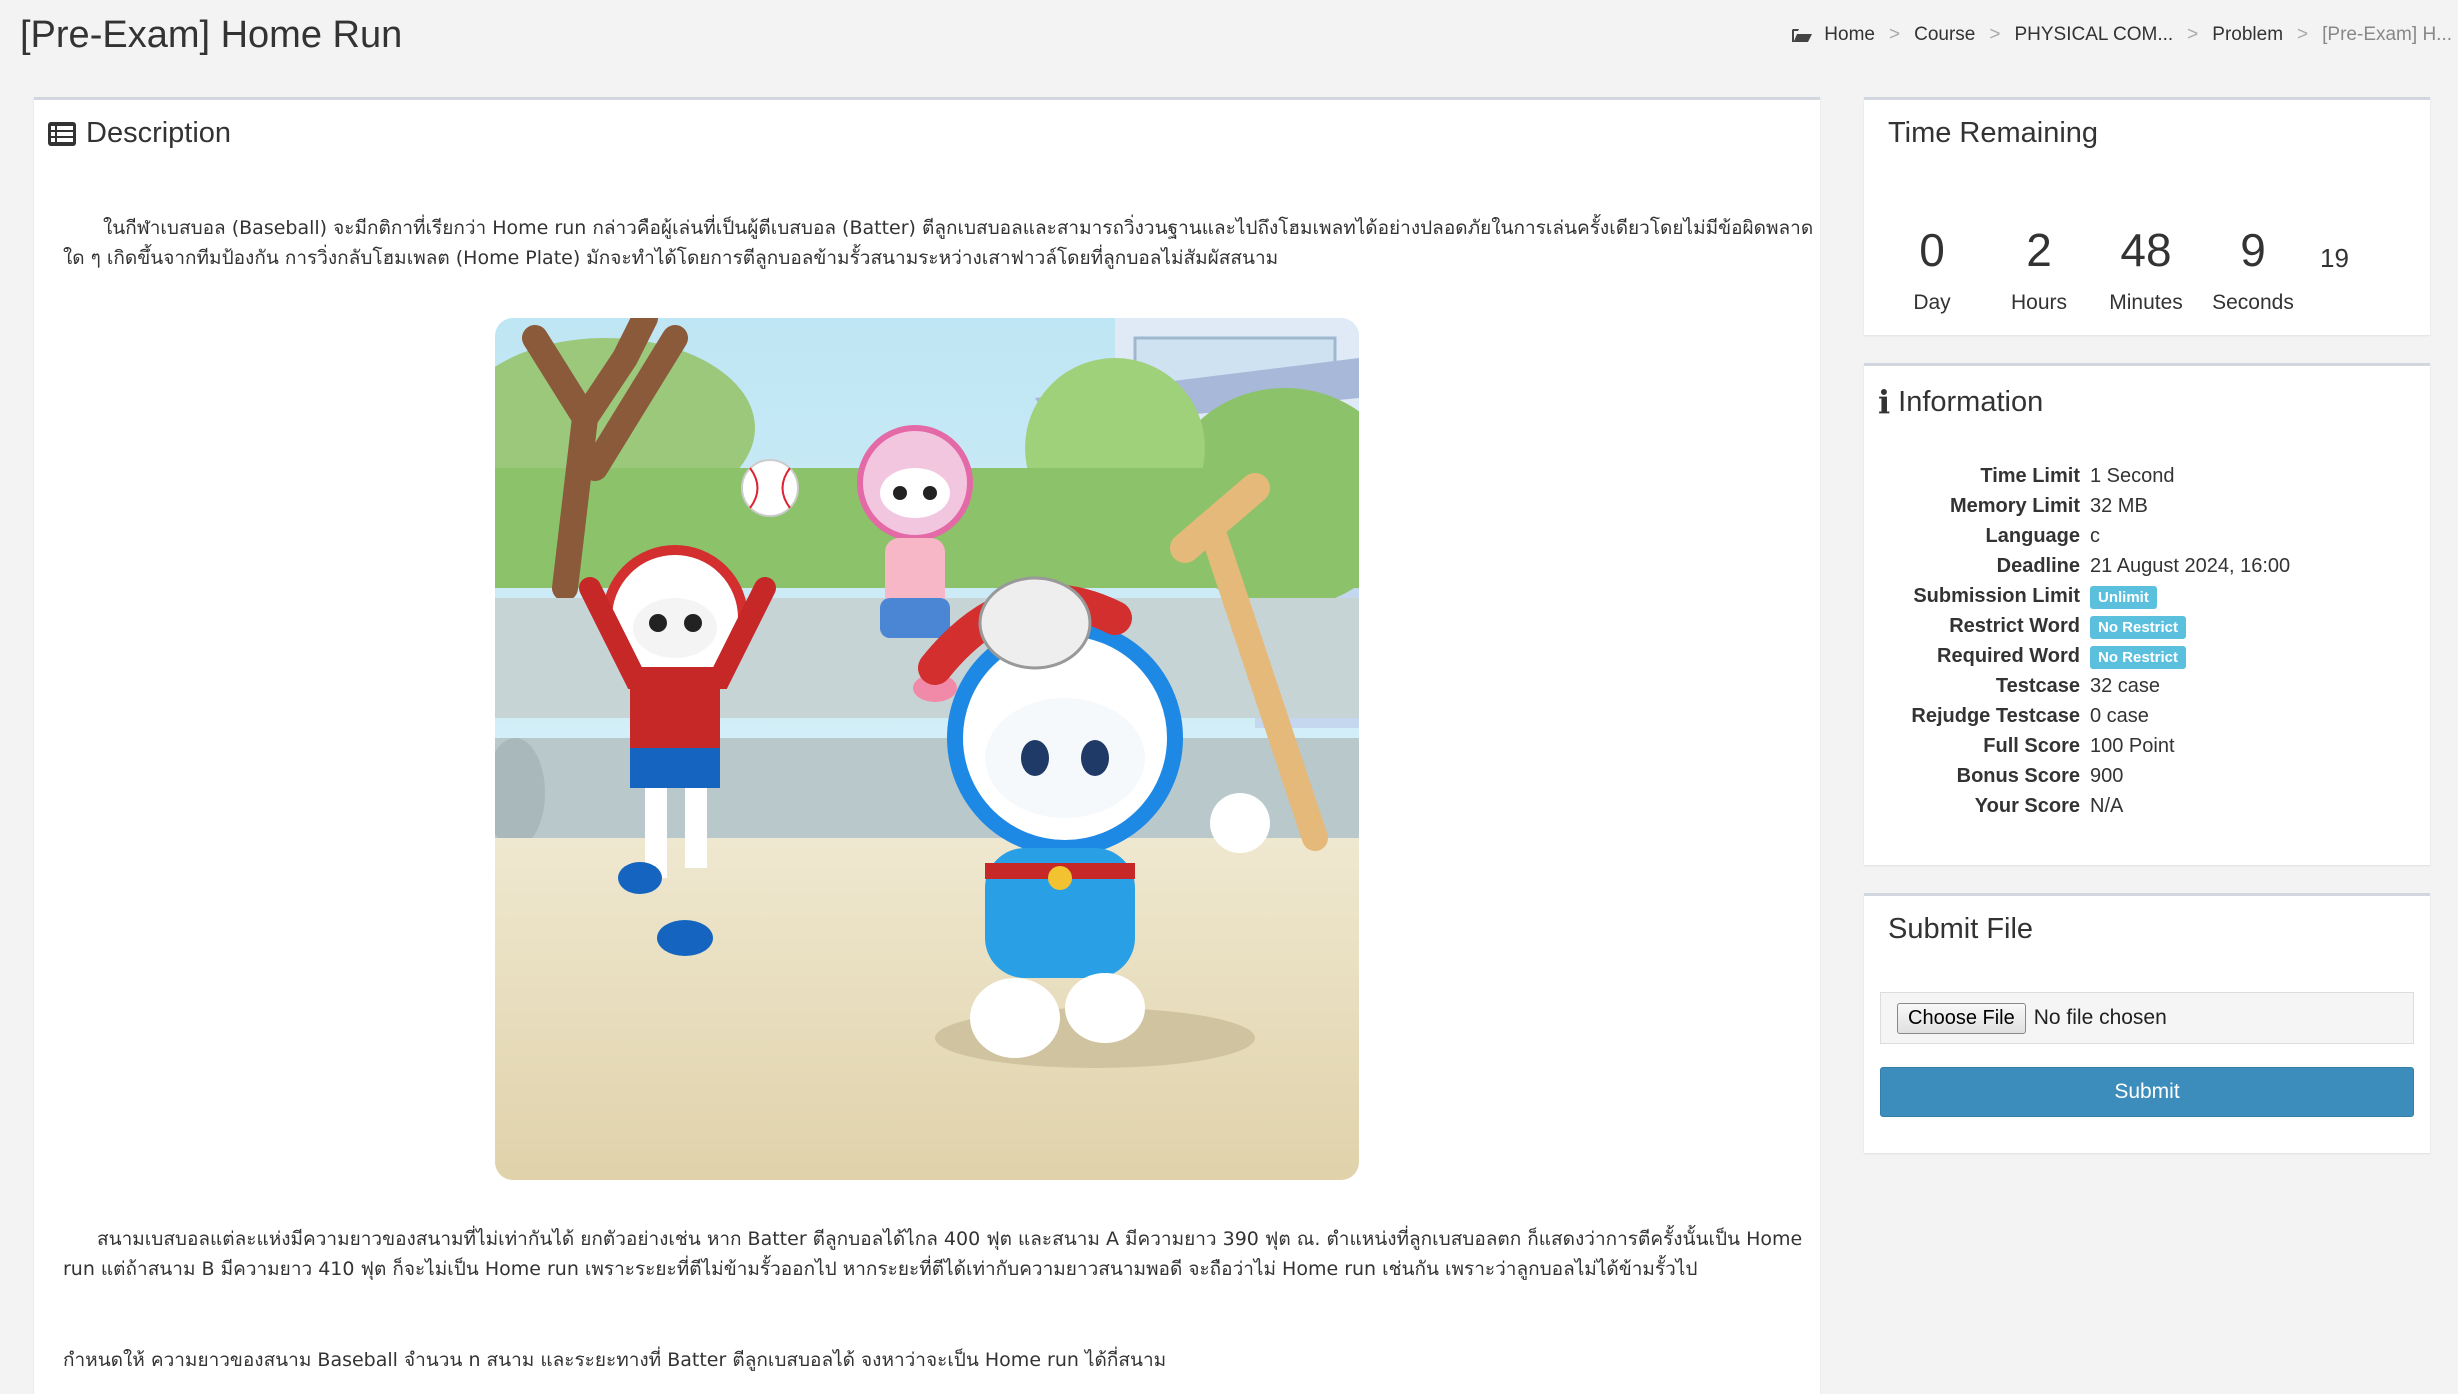  What do you see at coordinates (2018, 776) in the screenshot?
I see `info-key: Bonus Score` at bounding box center [2018, 776].